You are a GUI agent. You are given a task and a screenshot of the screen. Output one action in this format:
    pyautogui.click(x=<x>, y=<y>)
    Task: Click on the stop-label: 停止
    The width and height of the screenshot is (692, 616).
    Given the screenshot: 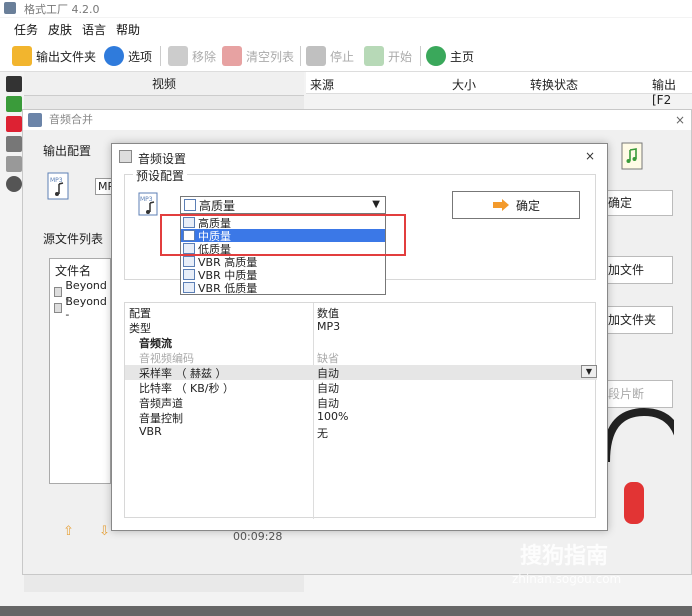 What is the action you would take?
    pyautogui.click(x=342, y=56)
    